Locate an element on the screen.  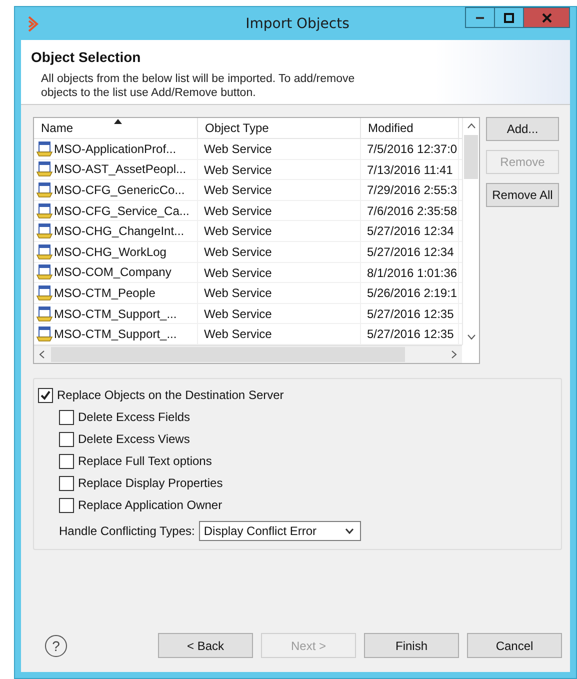
chevron-logo-icon is located at coordinates (33, 24).